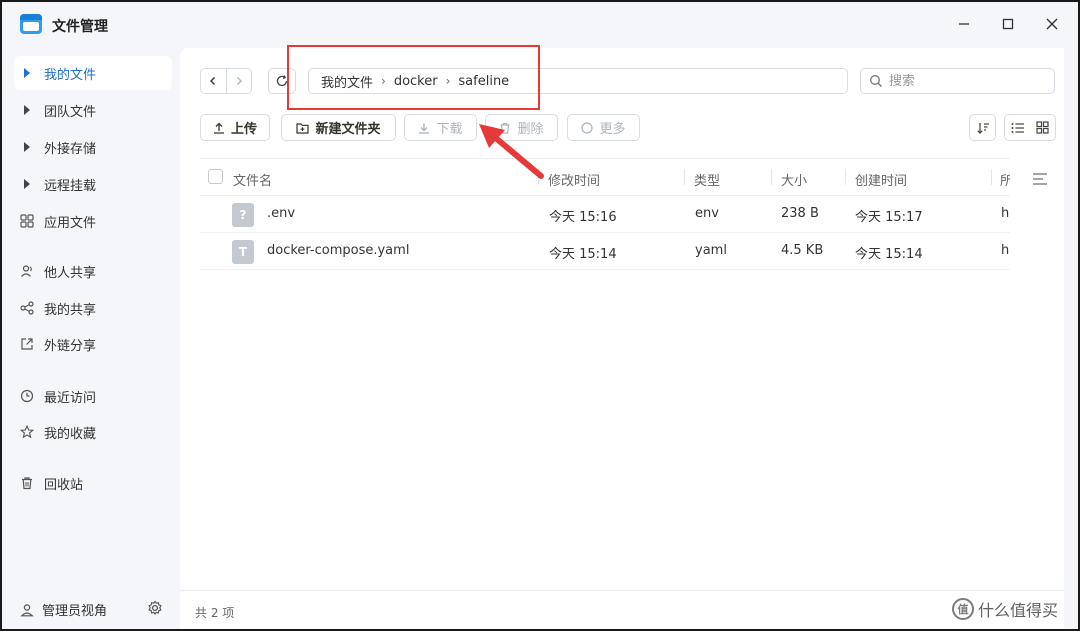 The image size is (1080, 631). I want to click on breadcrumb-docker: docker, so click(416, 81).